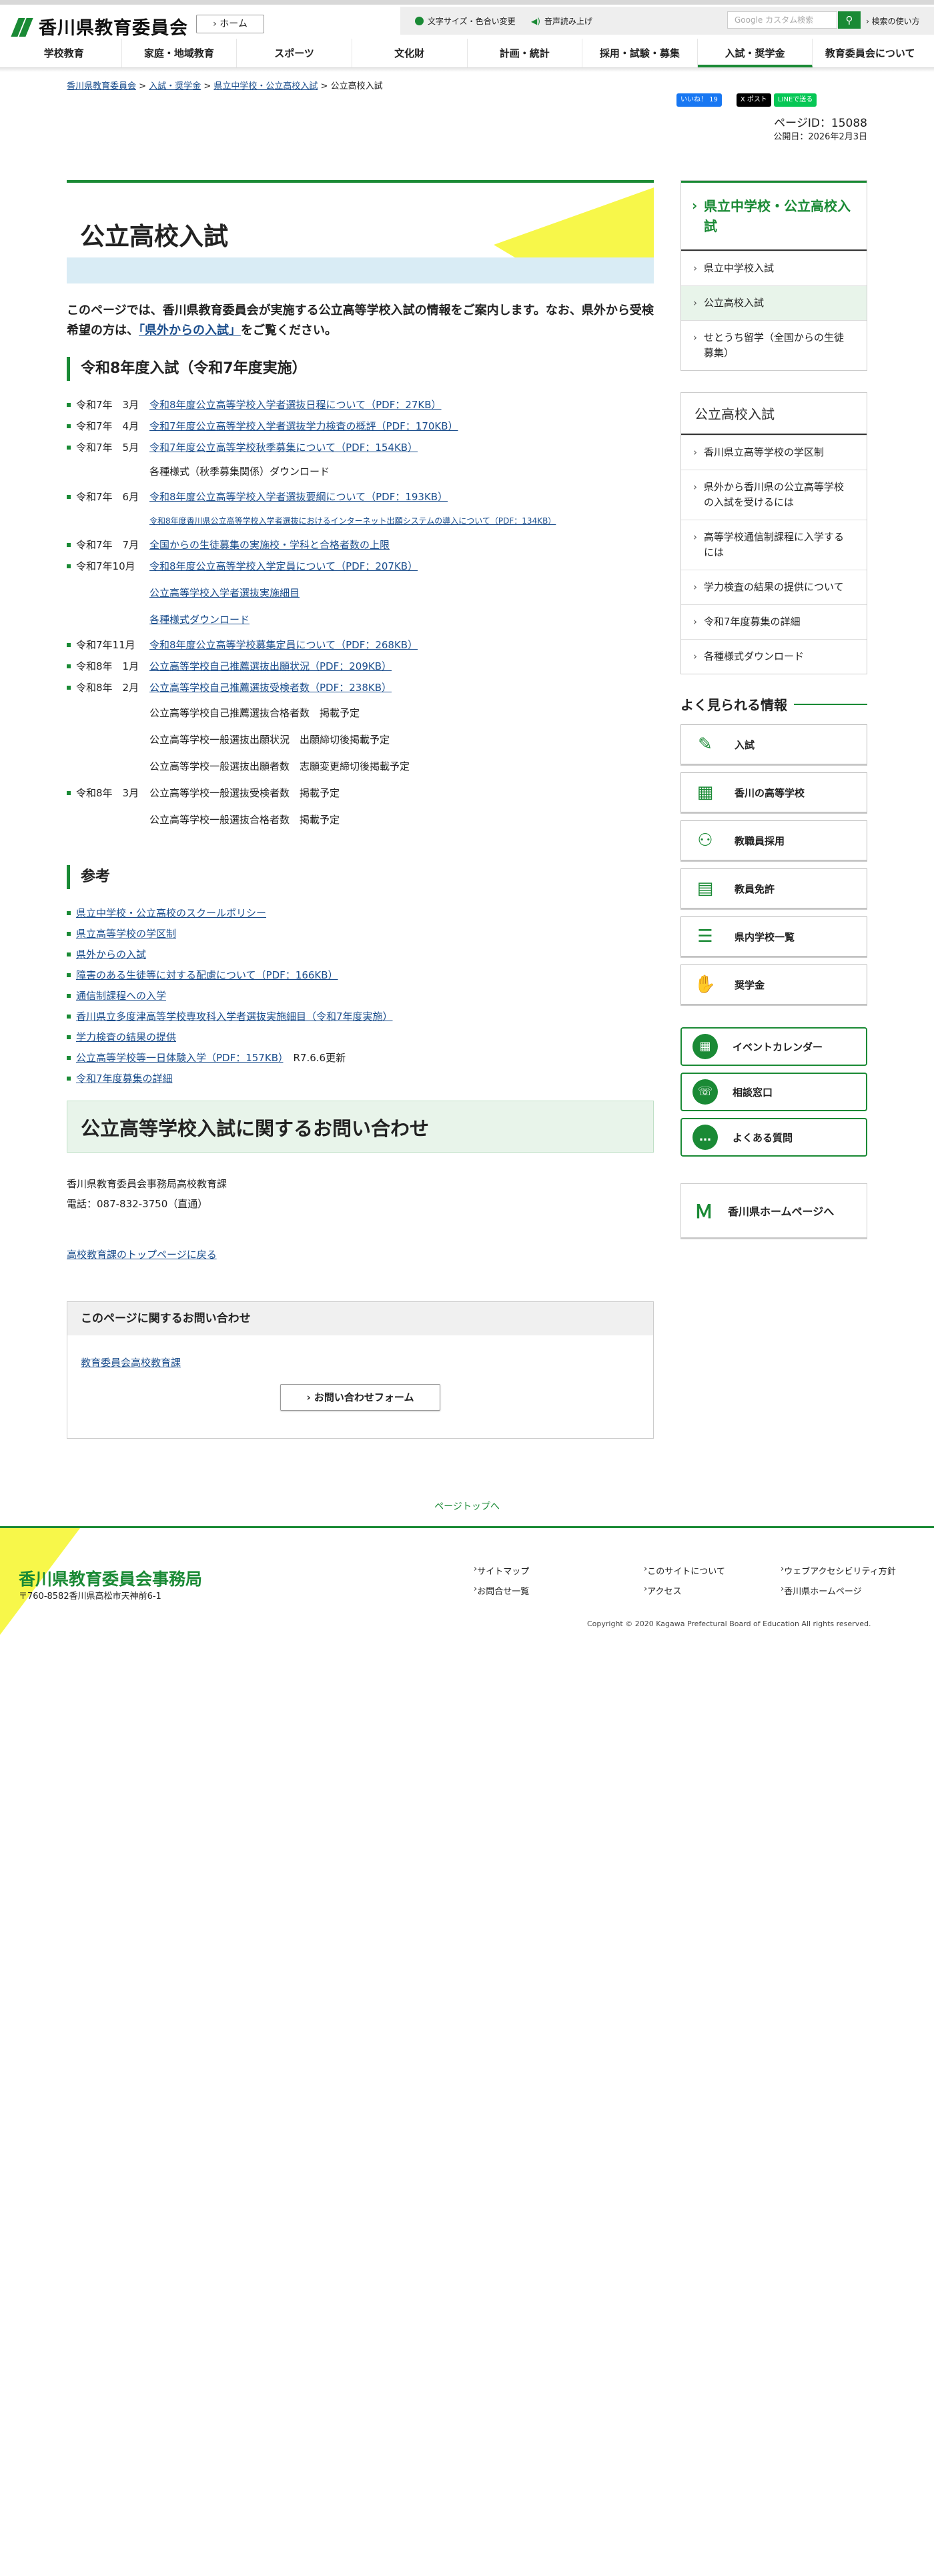  What do you see at coordinates (360, 877) in the screenshot?
I see `reference-heading: 参考` at bounding box center [360, 877].